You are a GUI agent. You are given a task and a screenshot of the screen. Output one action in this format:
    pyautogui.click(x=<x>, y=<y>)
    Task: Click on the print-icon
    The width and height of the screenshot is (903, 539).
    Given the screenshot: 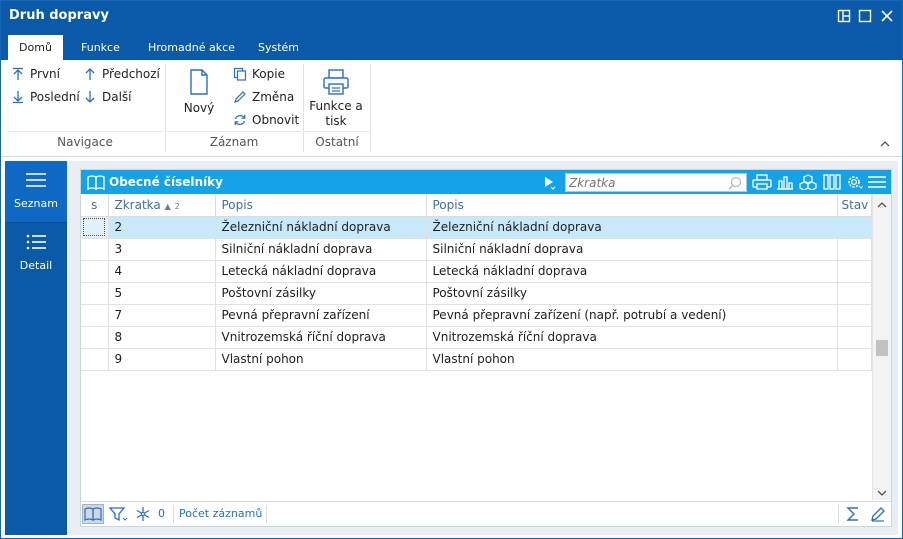 What is the action you would take?
    pyautogui.click(x=762, y=182)
    